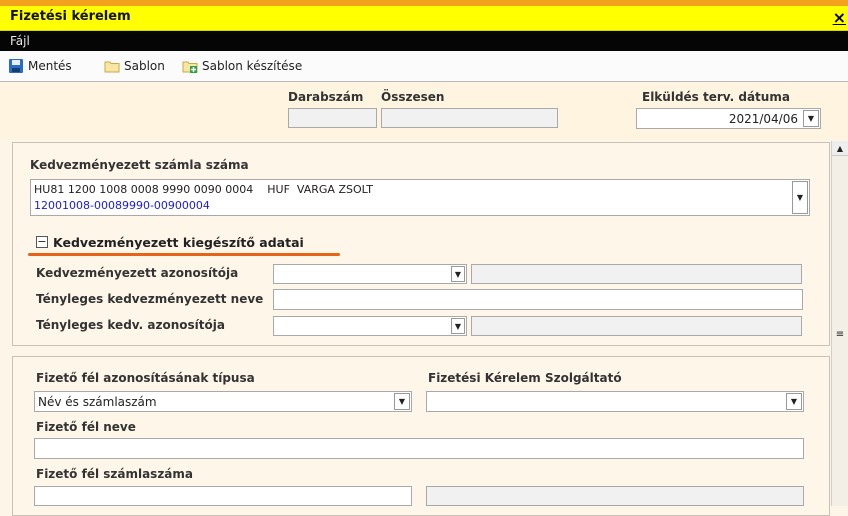  I want to click on actual-beneficiary-name-label: Tényleges kedvezményezett neve, so click(150, 299).